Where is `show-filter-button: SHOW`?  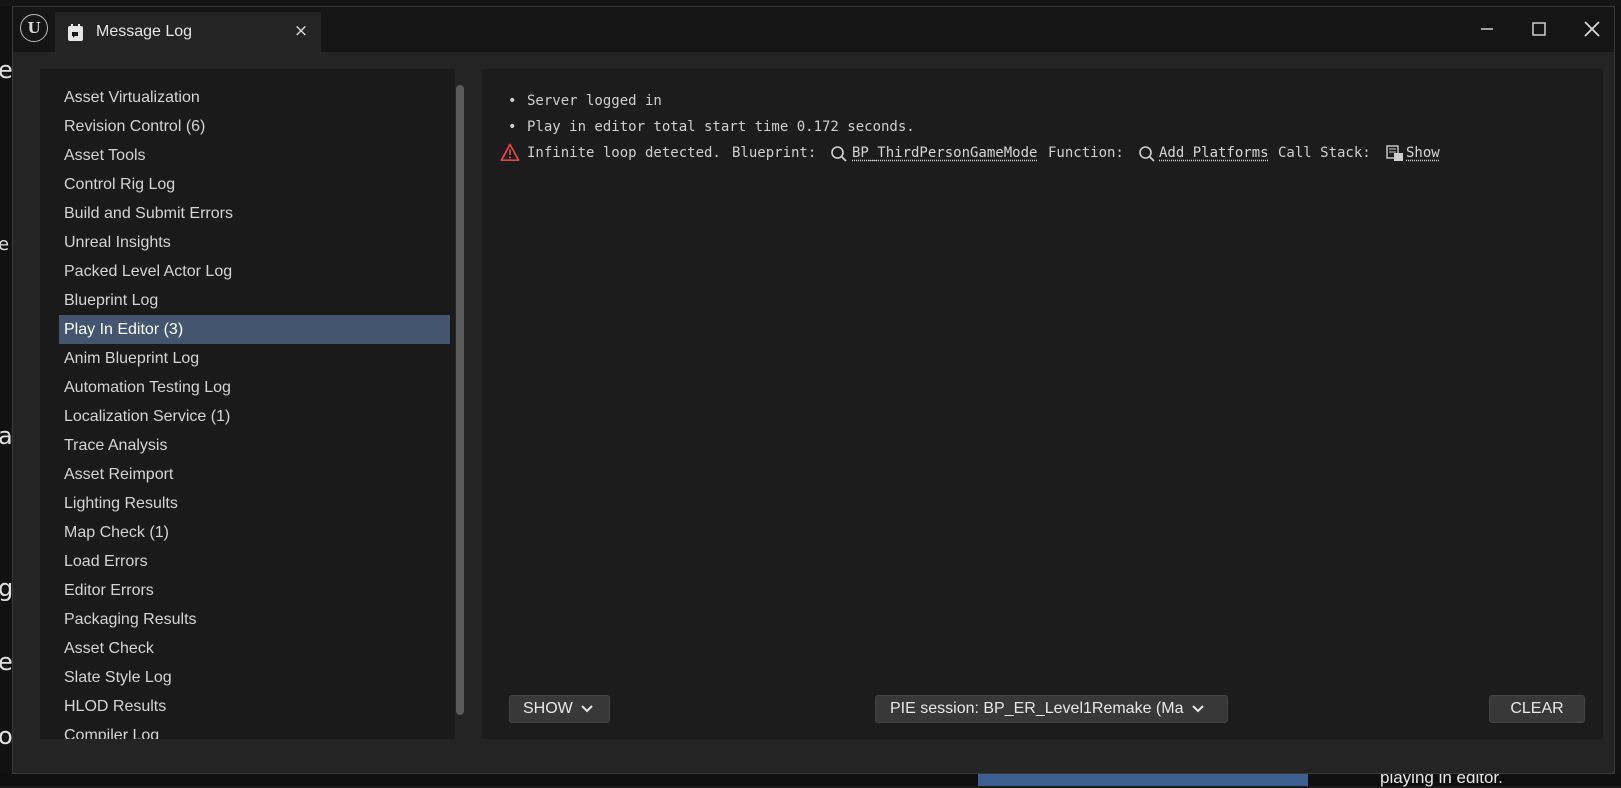
show-filter-button: SHOW is located at coordinates (559, 709).